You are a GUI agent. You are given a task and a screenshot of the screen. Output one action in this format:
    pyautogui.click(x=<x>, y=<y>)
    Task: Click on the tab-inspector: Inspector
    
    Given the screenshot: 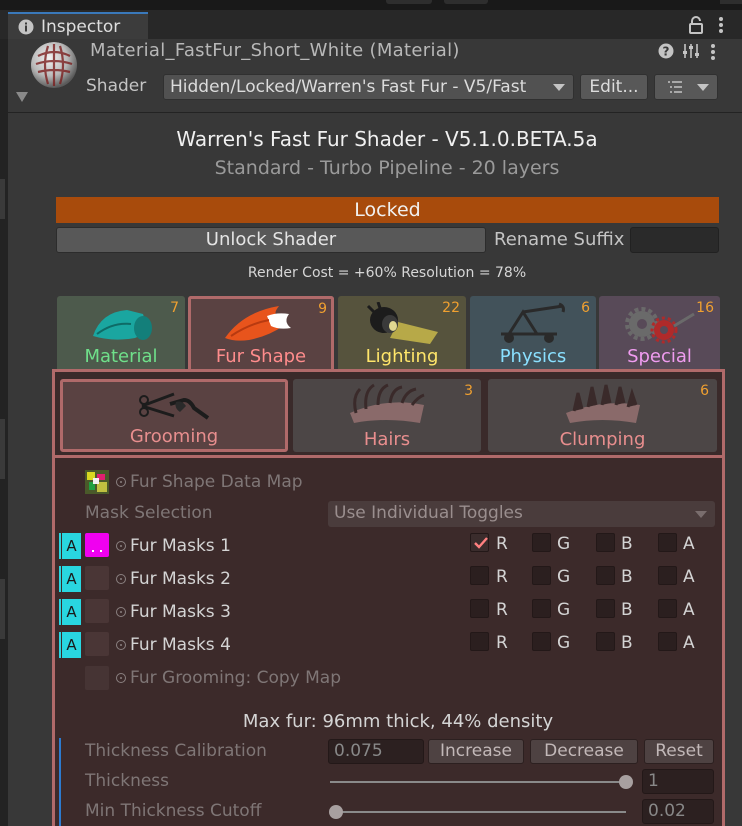 What is the action you would take?
    pyautogui.click(x=78, y=26)
    